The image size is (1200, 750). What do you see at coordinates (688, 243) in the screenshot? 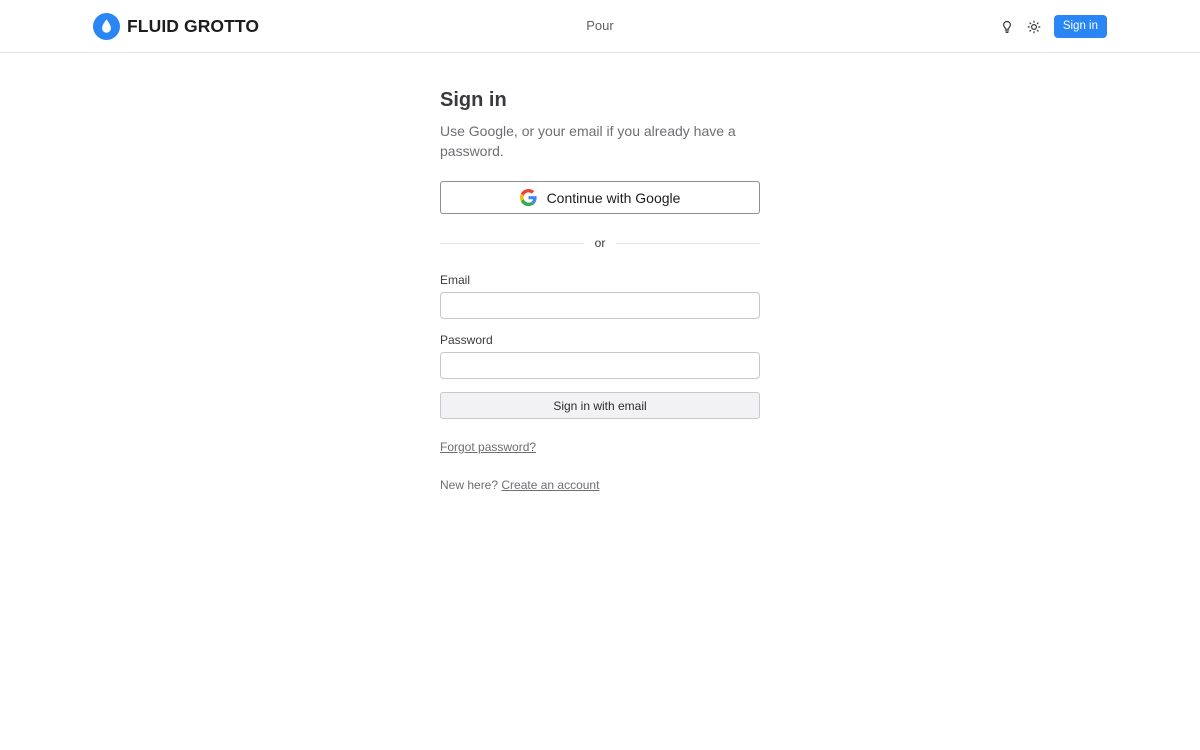
I see `divider-line-right` at bounding box center [688, 243].